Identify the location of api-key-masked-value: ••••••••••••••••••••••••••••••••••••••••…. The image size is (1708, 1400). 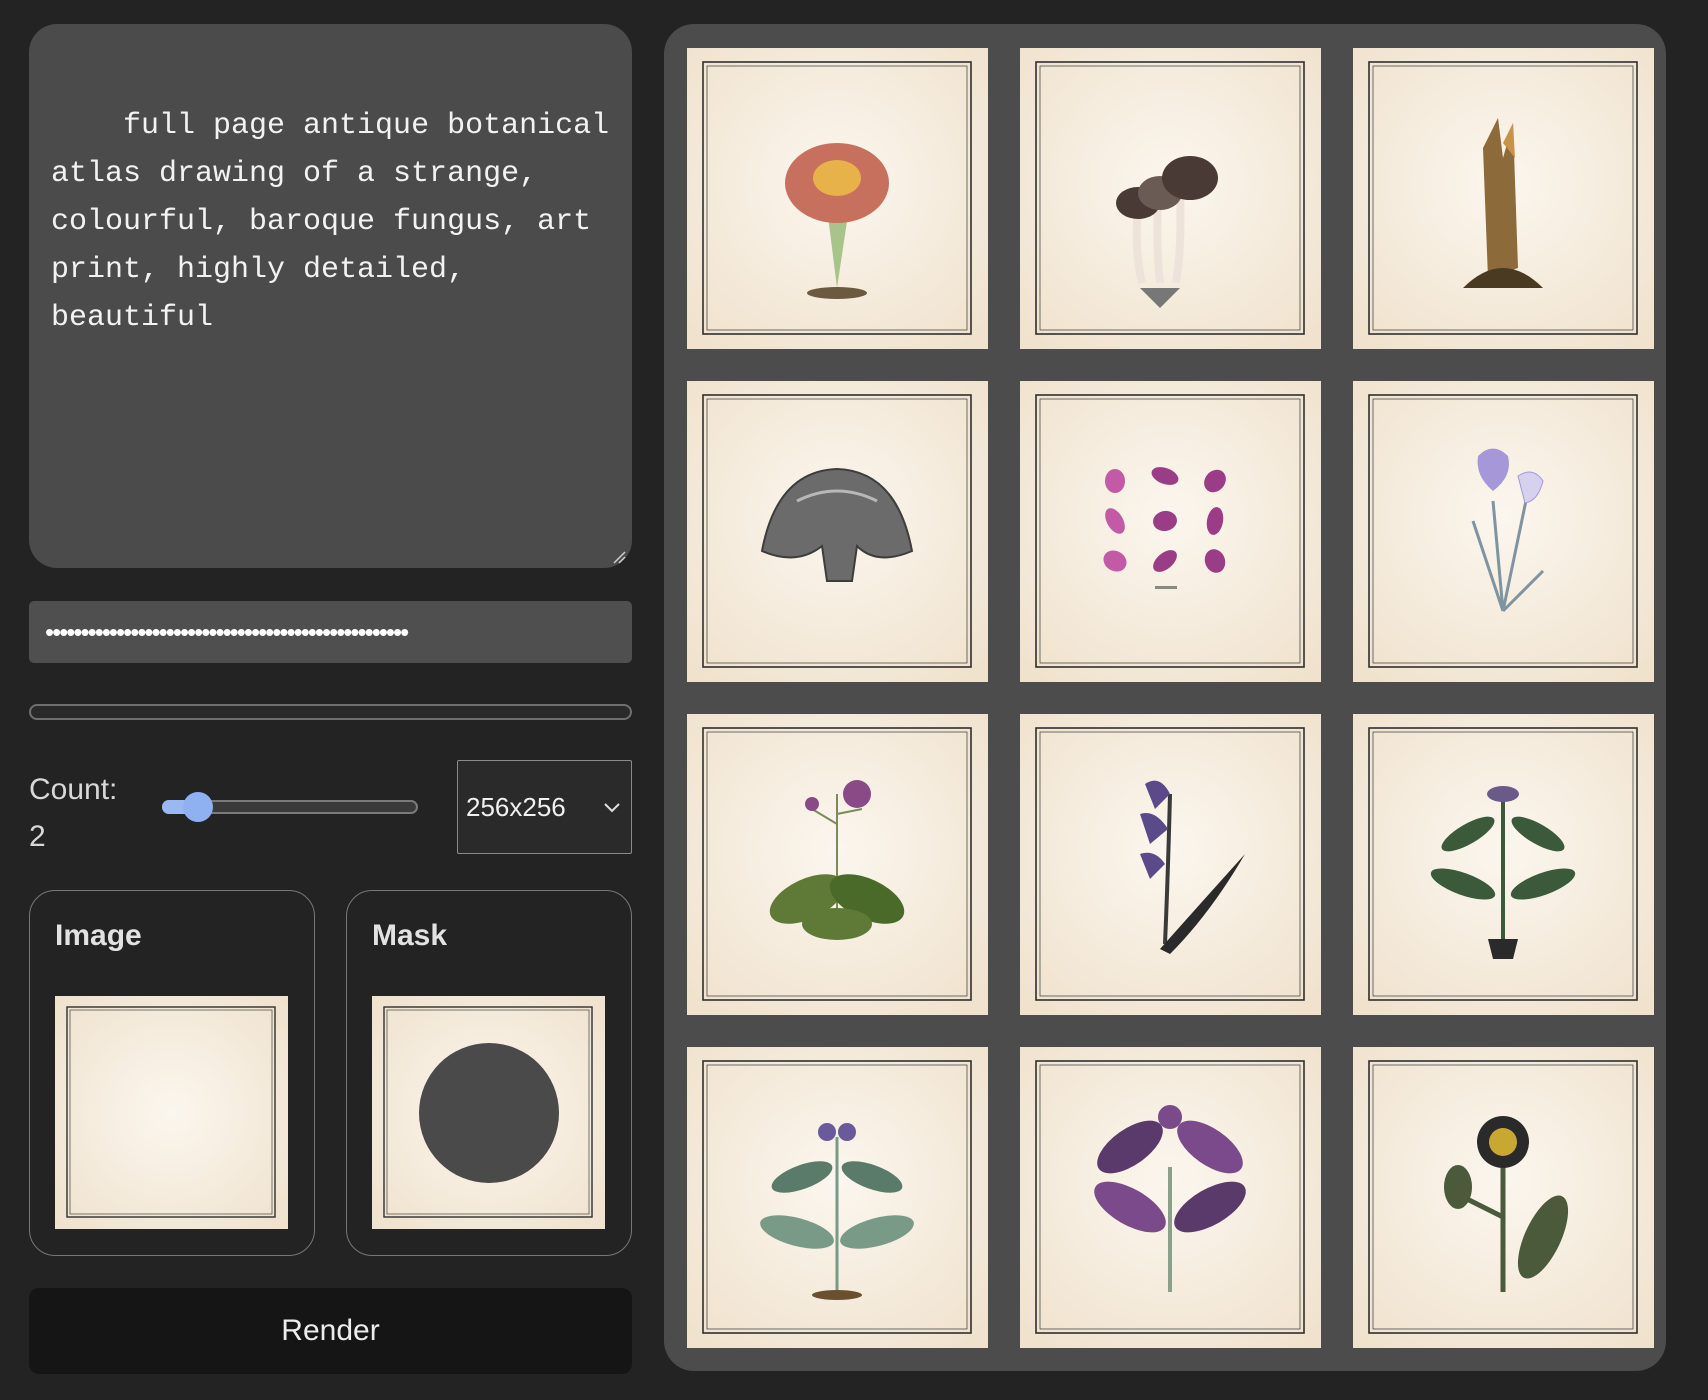
(227, 631).